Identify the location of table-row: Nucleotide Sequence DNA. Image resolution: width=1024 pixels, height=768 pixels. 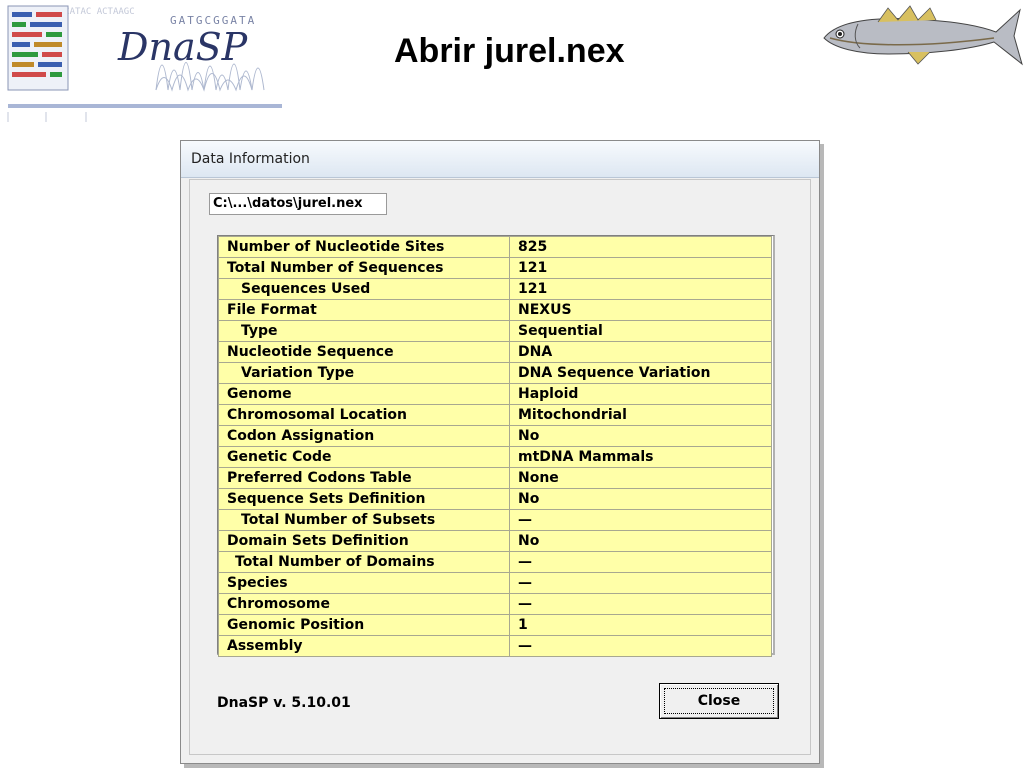
(495, 352).